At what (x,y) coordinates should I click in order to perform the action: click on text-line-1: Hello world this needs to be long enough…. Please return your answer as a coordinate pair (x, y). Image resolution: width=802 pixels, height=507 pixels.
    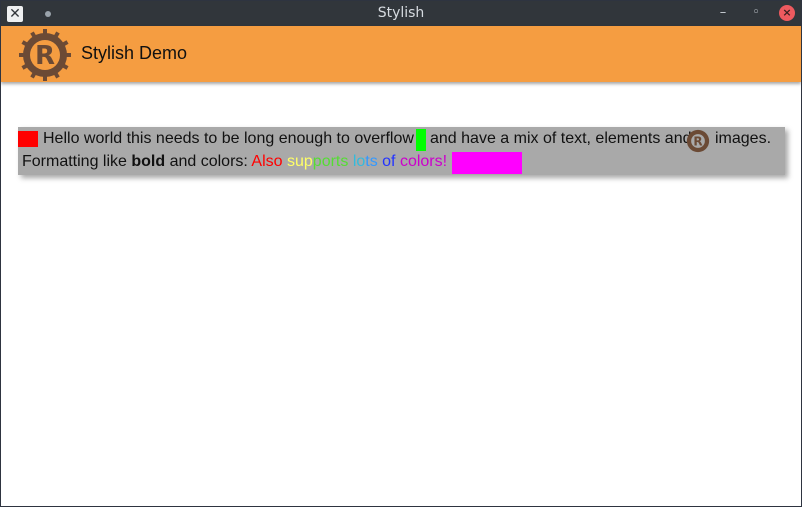
    Looking at the image, I should click on (401, 141).